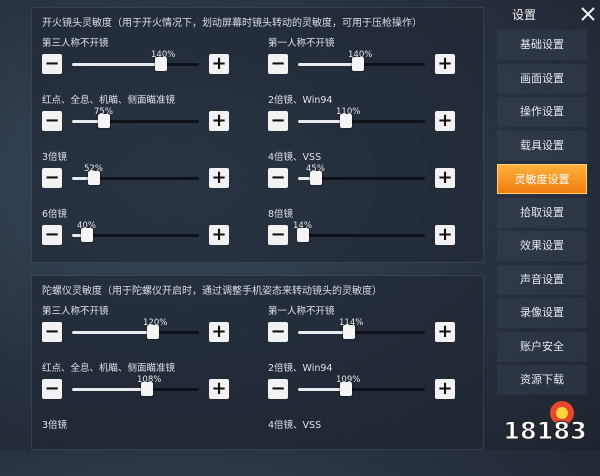 Image resolution: width=600 pixels, height=476 pixels. What do you see at coordinates (301, 43) in the screenshot?
I see `slider-label: 第一人称不开镜` at bounding box center [301, 43].